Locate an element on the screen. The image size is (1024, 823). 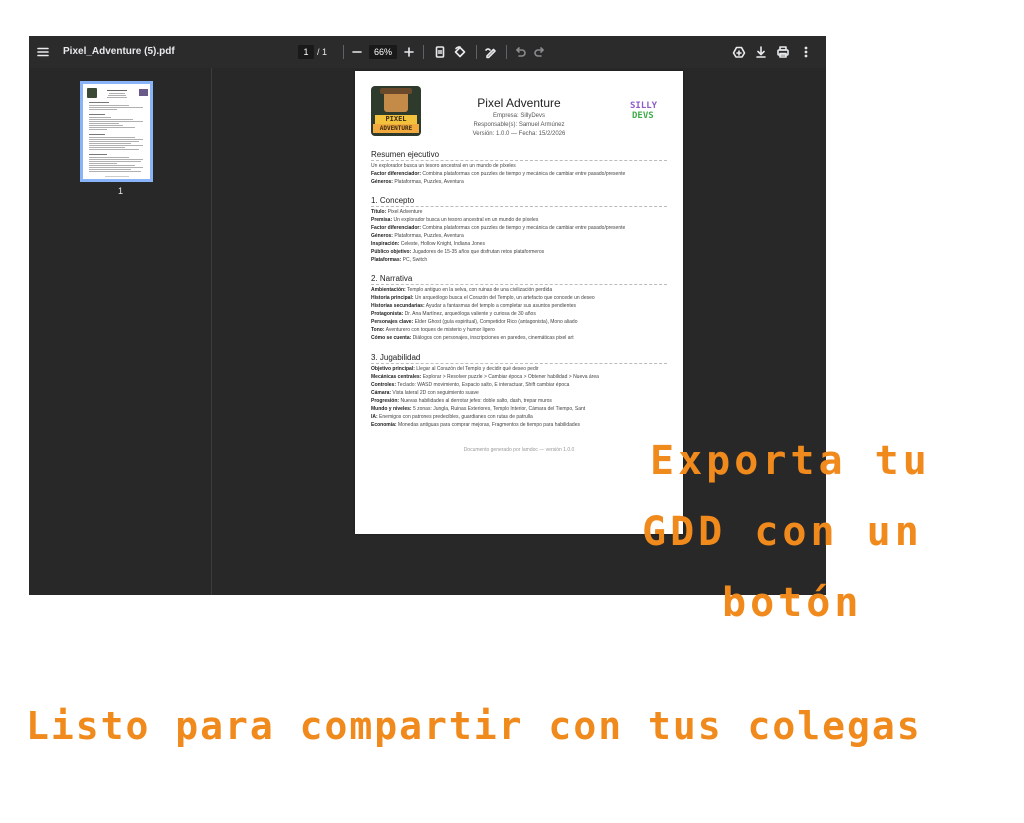
line-value: Plataformas, Puzzles, Aventura is located at coordinates (428, 236).